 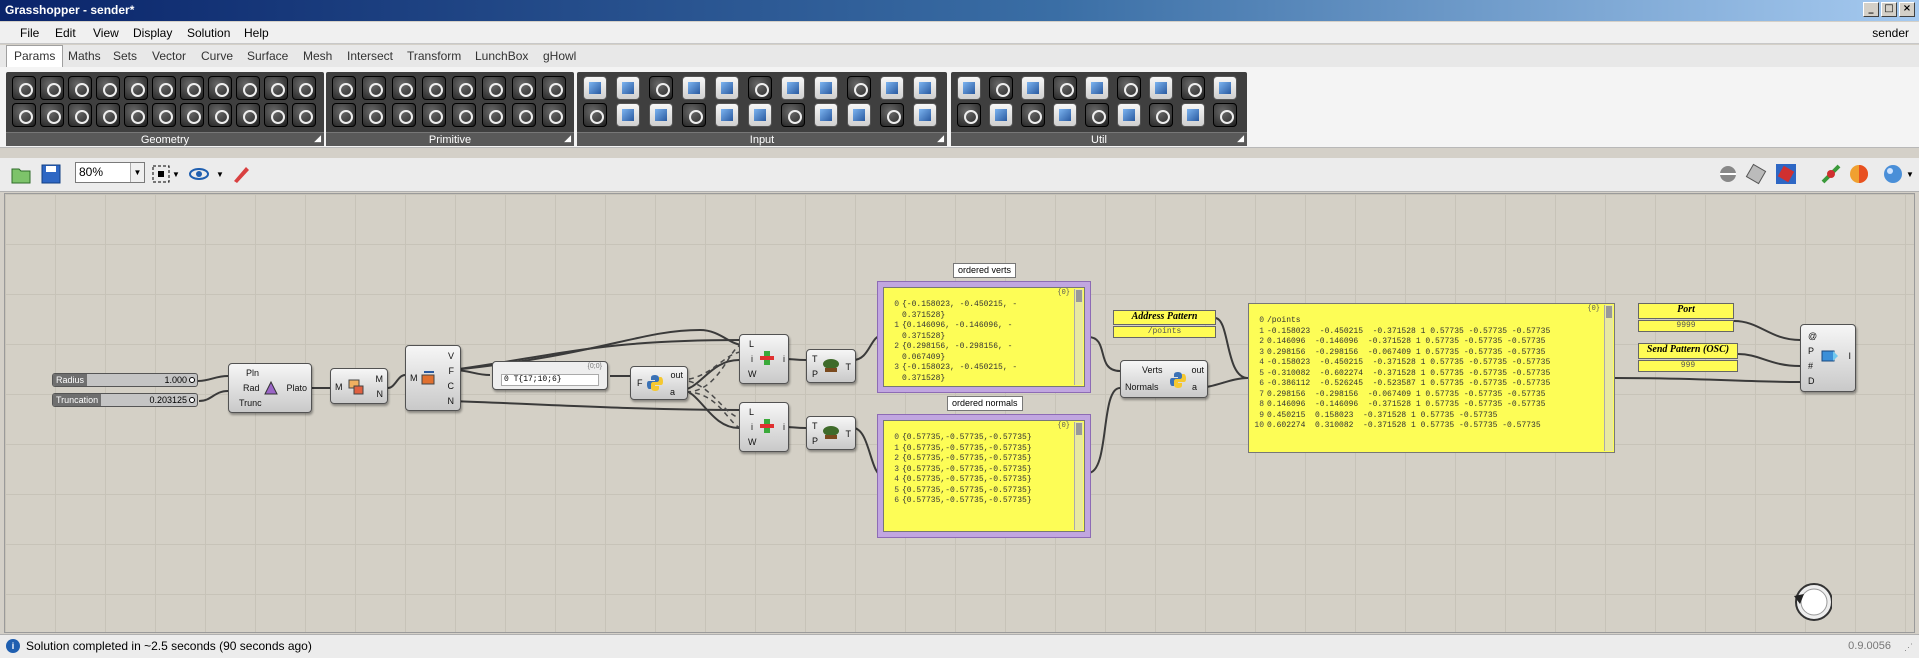 I want to click on tab-params: Params, so click(x=35, y=56).